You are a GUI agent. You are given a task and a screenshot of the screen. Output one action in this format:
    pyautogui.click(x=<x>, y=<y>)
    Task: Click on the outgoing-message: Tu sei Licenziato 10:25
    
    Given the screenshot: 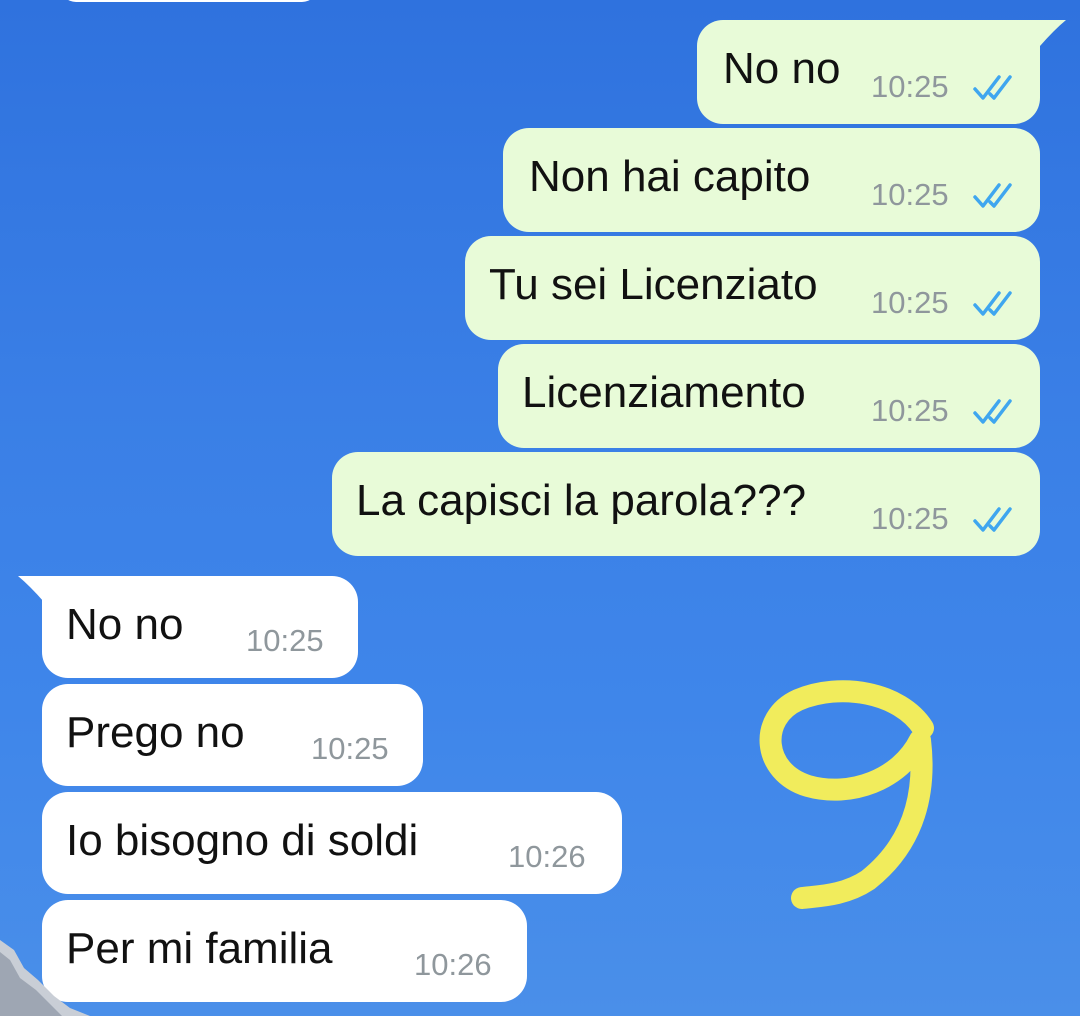 What is the action you would take?
    pyautogui.click(x=752, y=288)
    